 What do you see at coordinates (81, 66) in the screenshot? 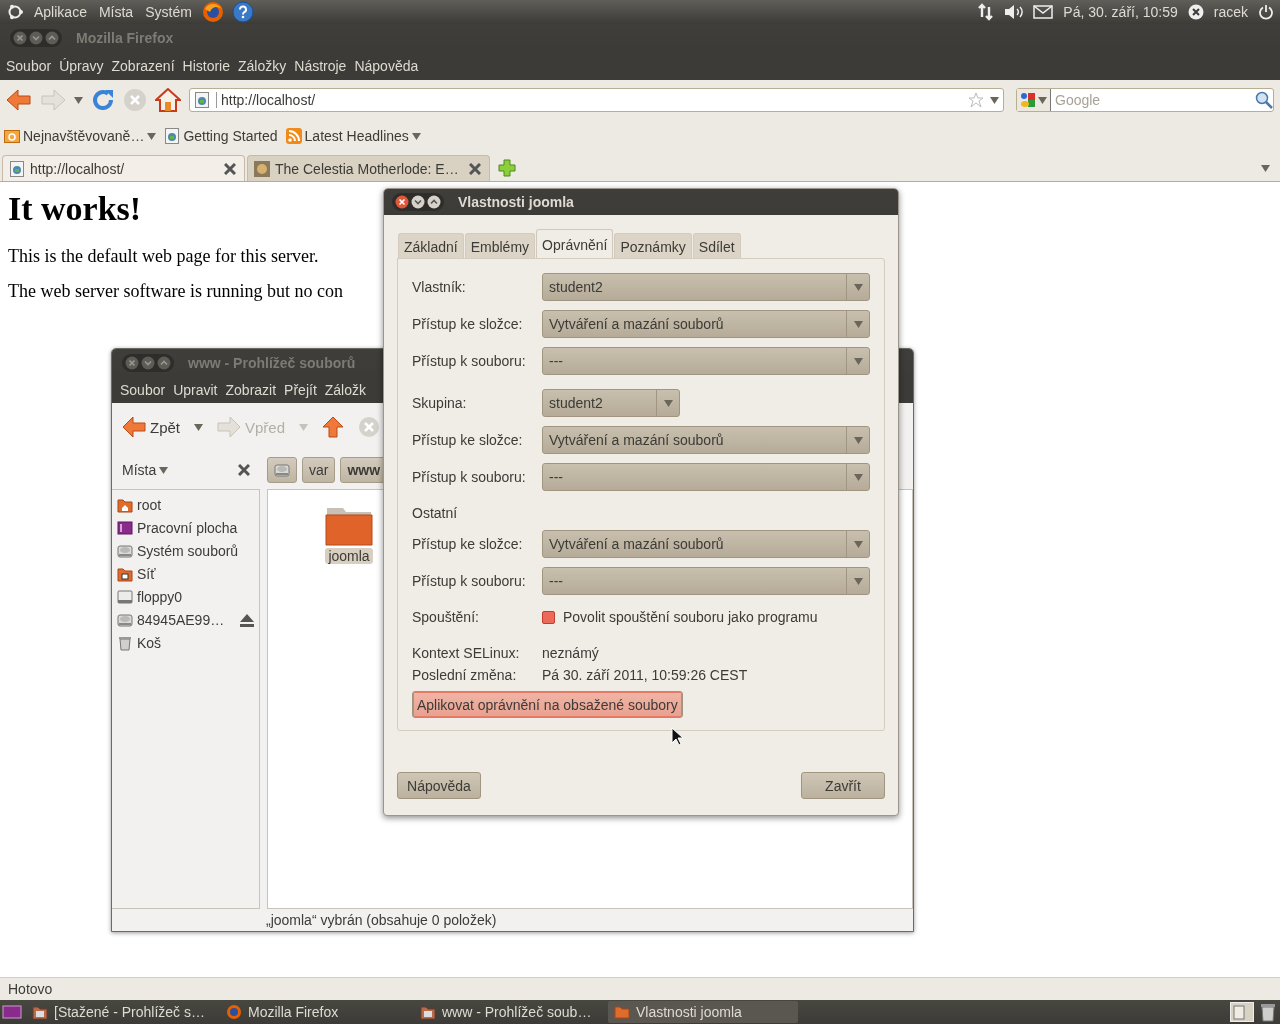
I see `menu-item: Úpravy` at bounding box center [81, 66].